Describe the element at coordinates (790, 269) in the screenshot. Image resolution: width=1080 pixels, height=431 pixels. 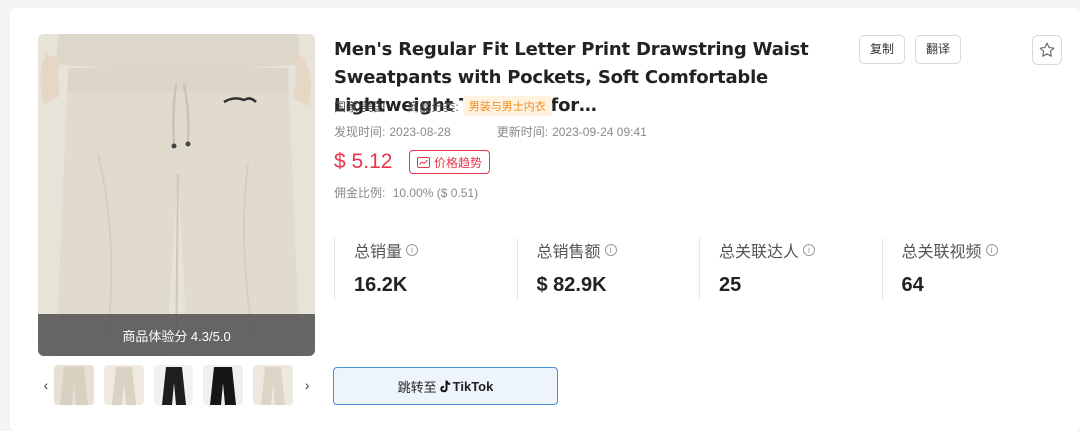
I see `stat-total-creators: 总关联达人 i 25` at that location.